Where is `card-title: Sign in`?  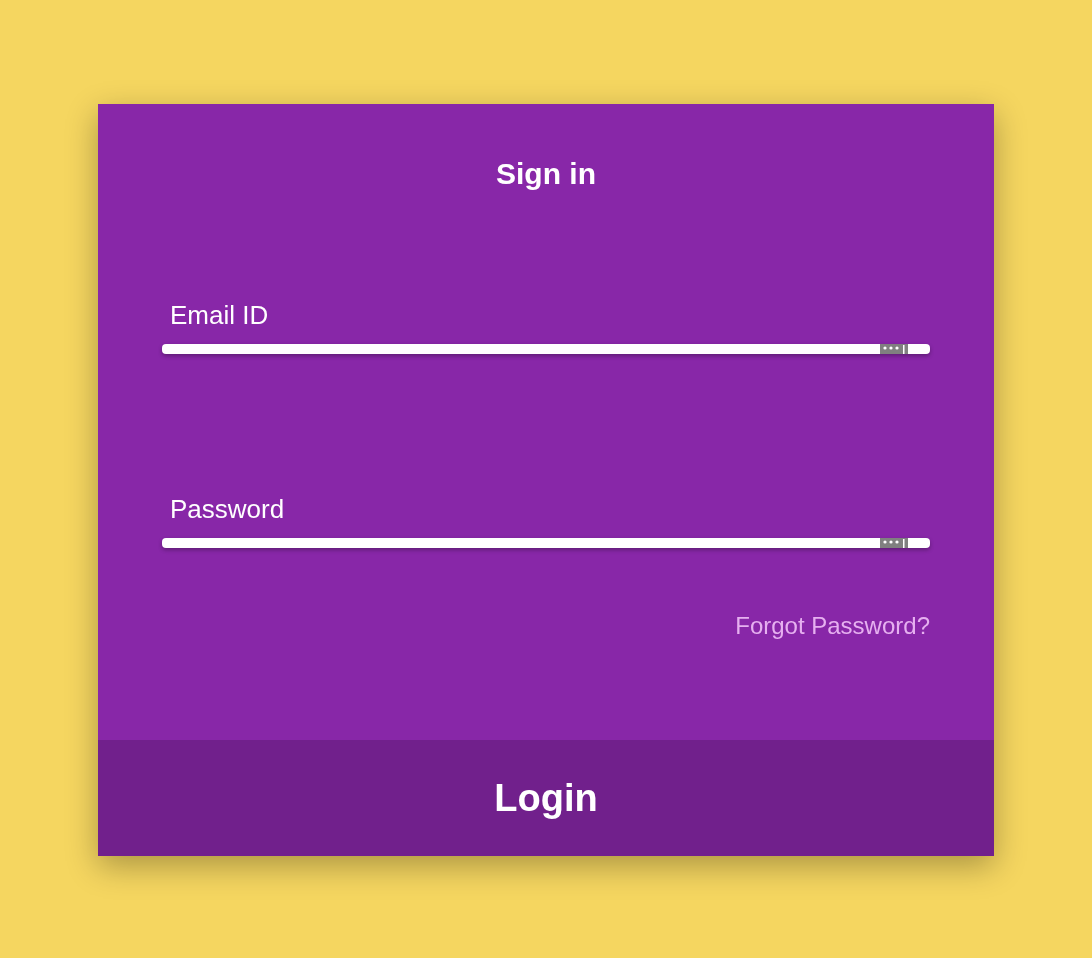 card-title: Sign in is located at coordinates (546, 174).